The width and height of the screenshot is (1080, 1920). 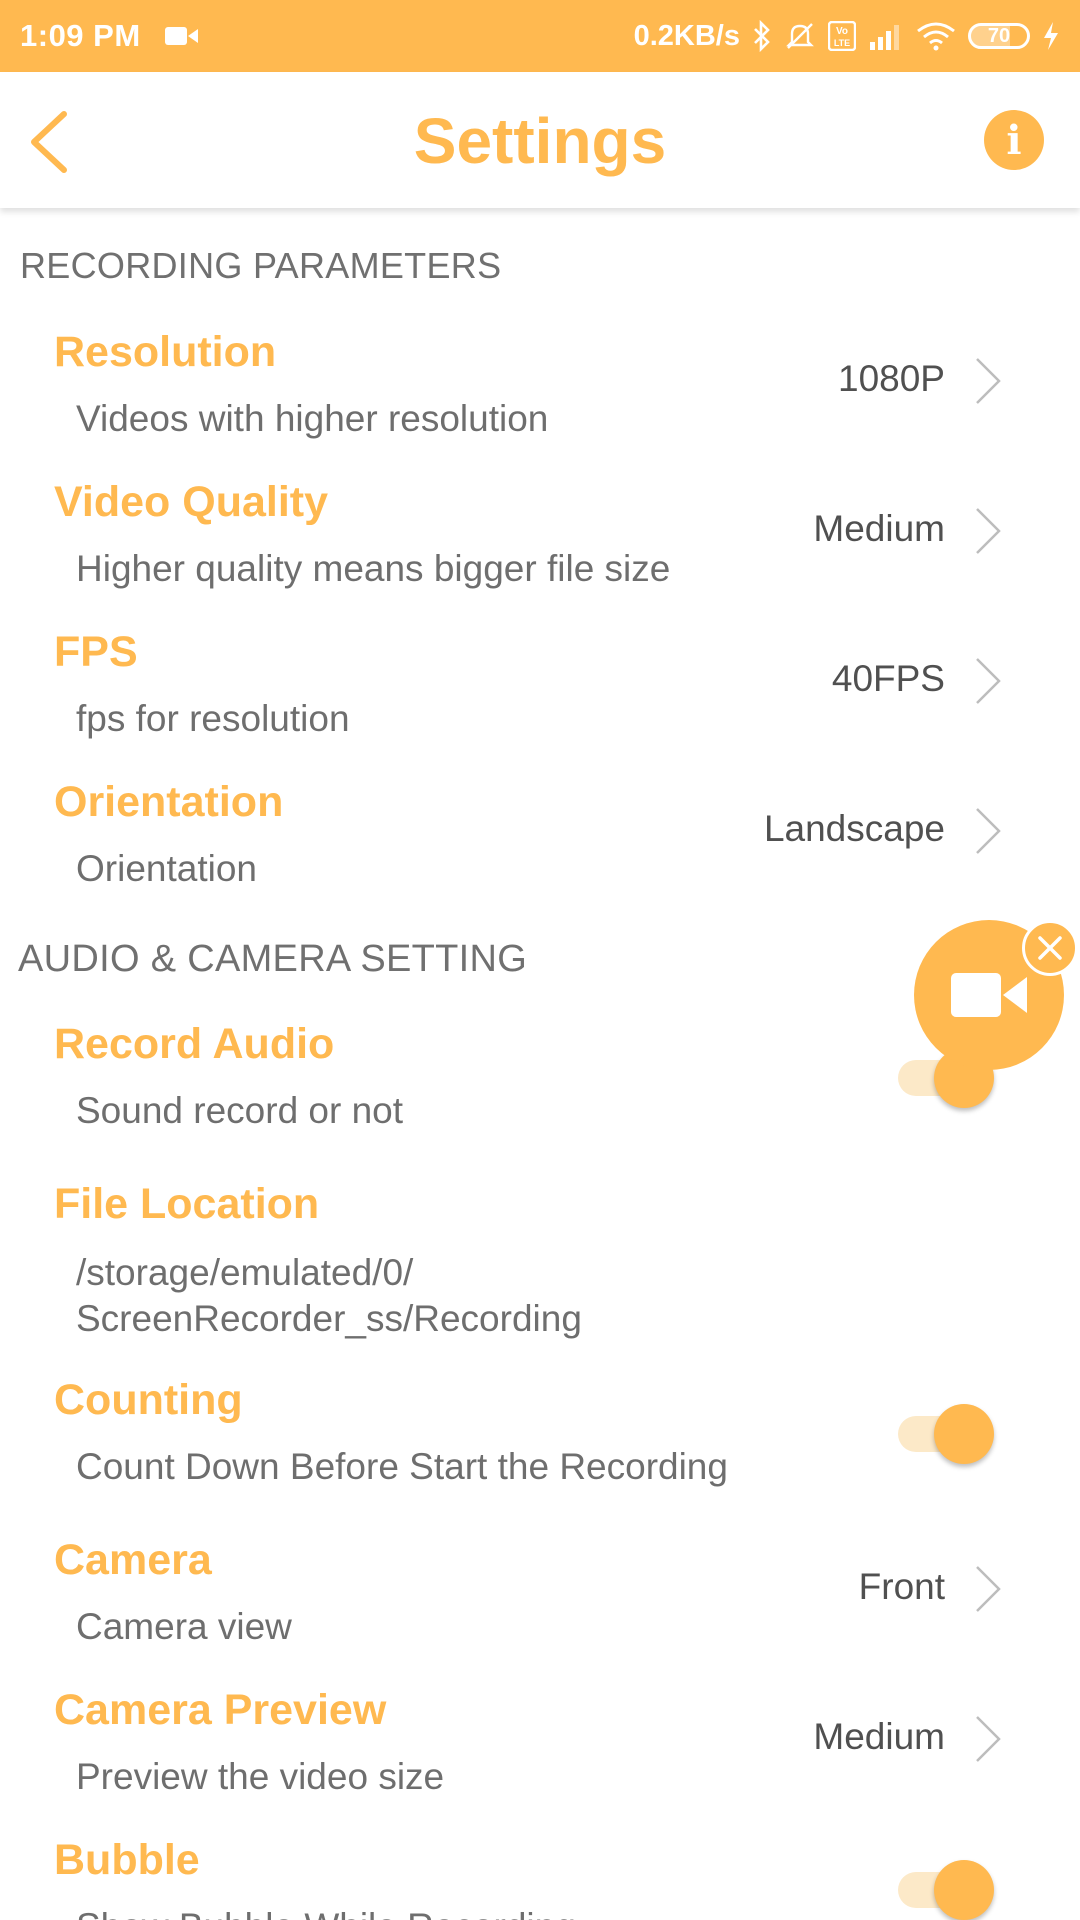 I want to click on setting-subtitle: Orientation, so click(x=166, y=868).